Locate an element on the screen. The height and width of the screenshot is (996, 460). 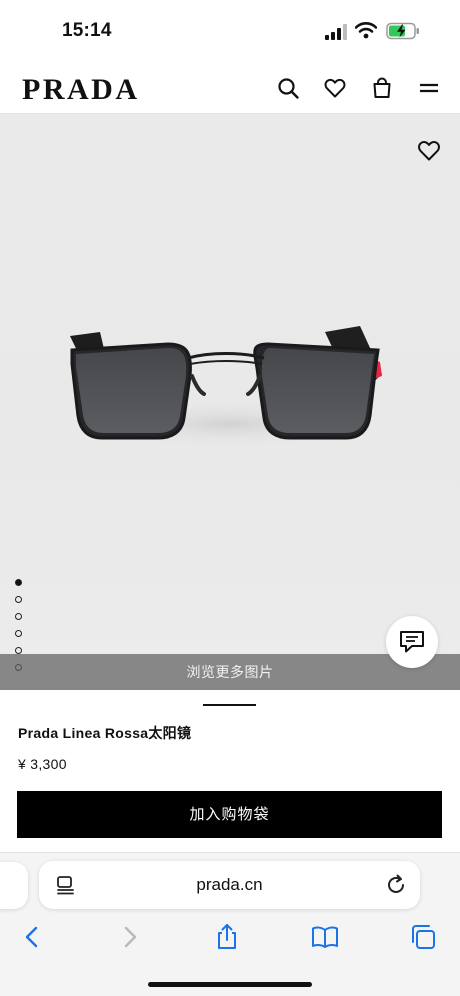
tabs-icon is located at coordinates (423, 937).